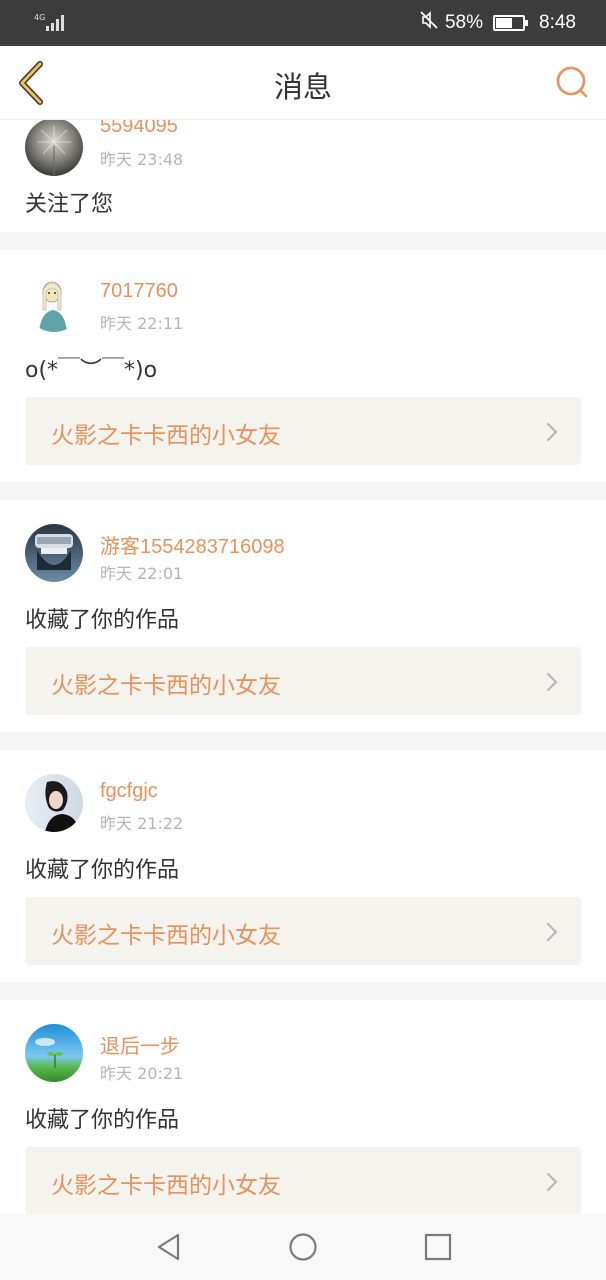 This screenshot has width=606, height=1280. What do you see at coordinates (139, 291) in the screenshot?
I see `username: 7017760` at bounding box center [139, 291].